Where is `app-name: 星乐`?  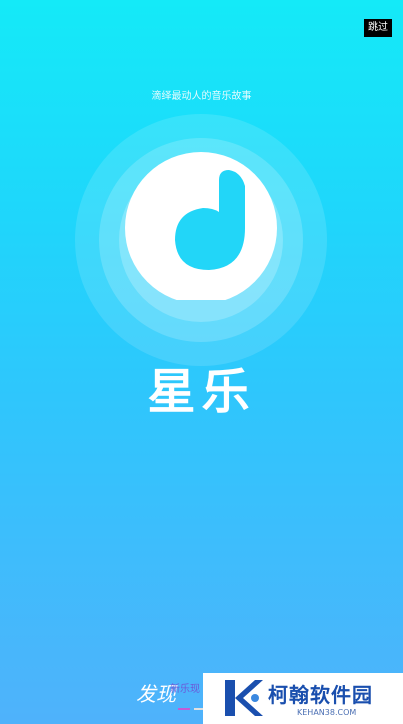
app-name: 星乐 is located at coordinates (201, 392).